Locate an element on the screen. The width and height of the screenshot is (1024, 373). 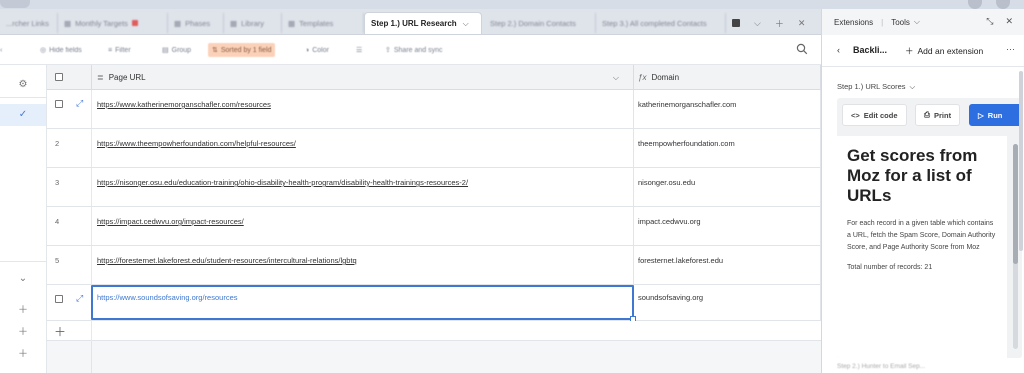
expand-icon: ⤡ is located at coordinates (989, 21).